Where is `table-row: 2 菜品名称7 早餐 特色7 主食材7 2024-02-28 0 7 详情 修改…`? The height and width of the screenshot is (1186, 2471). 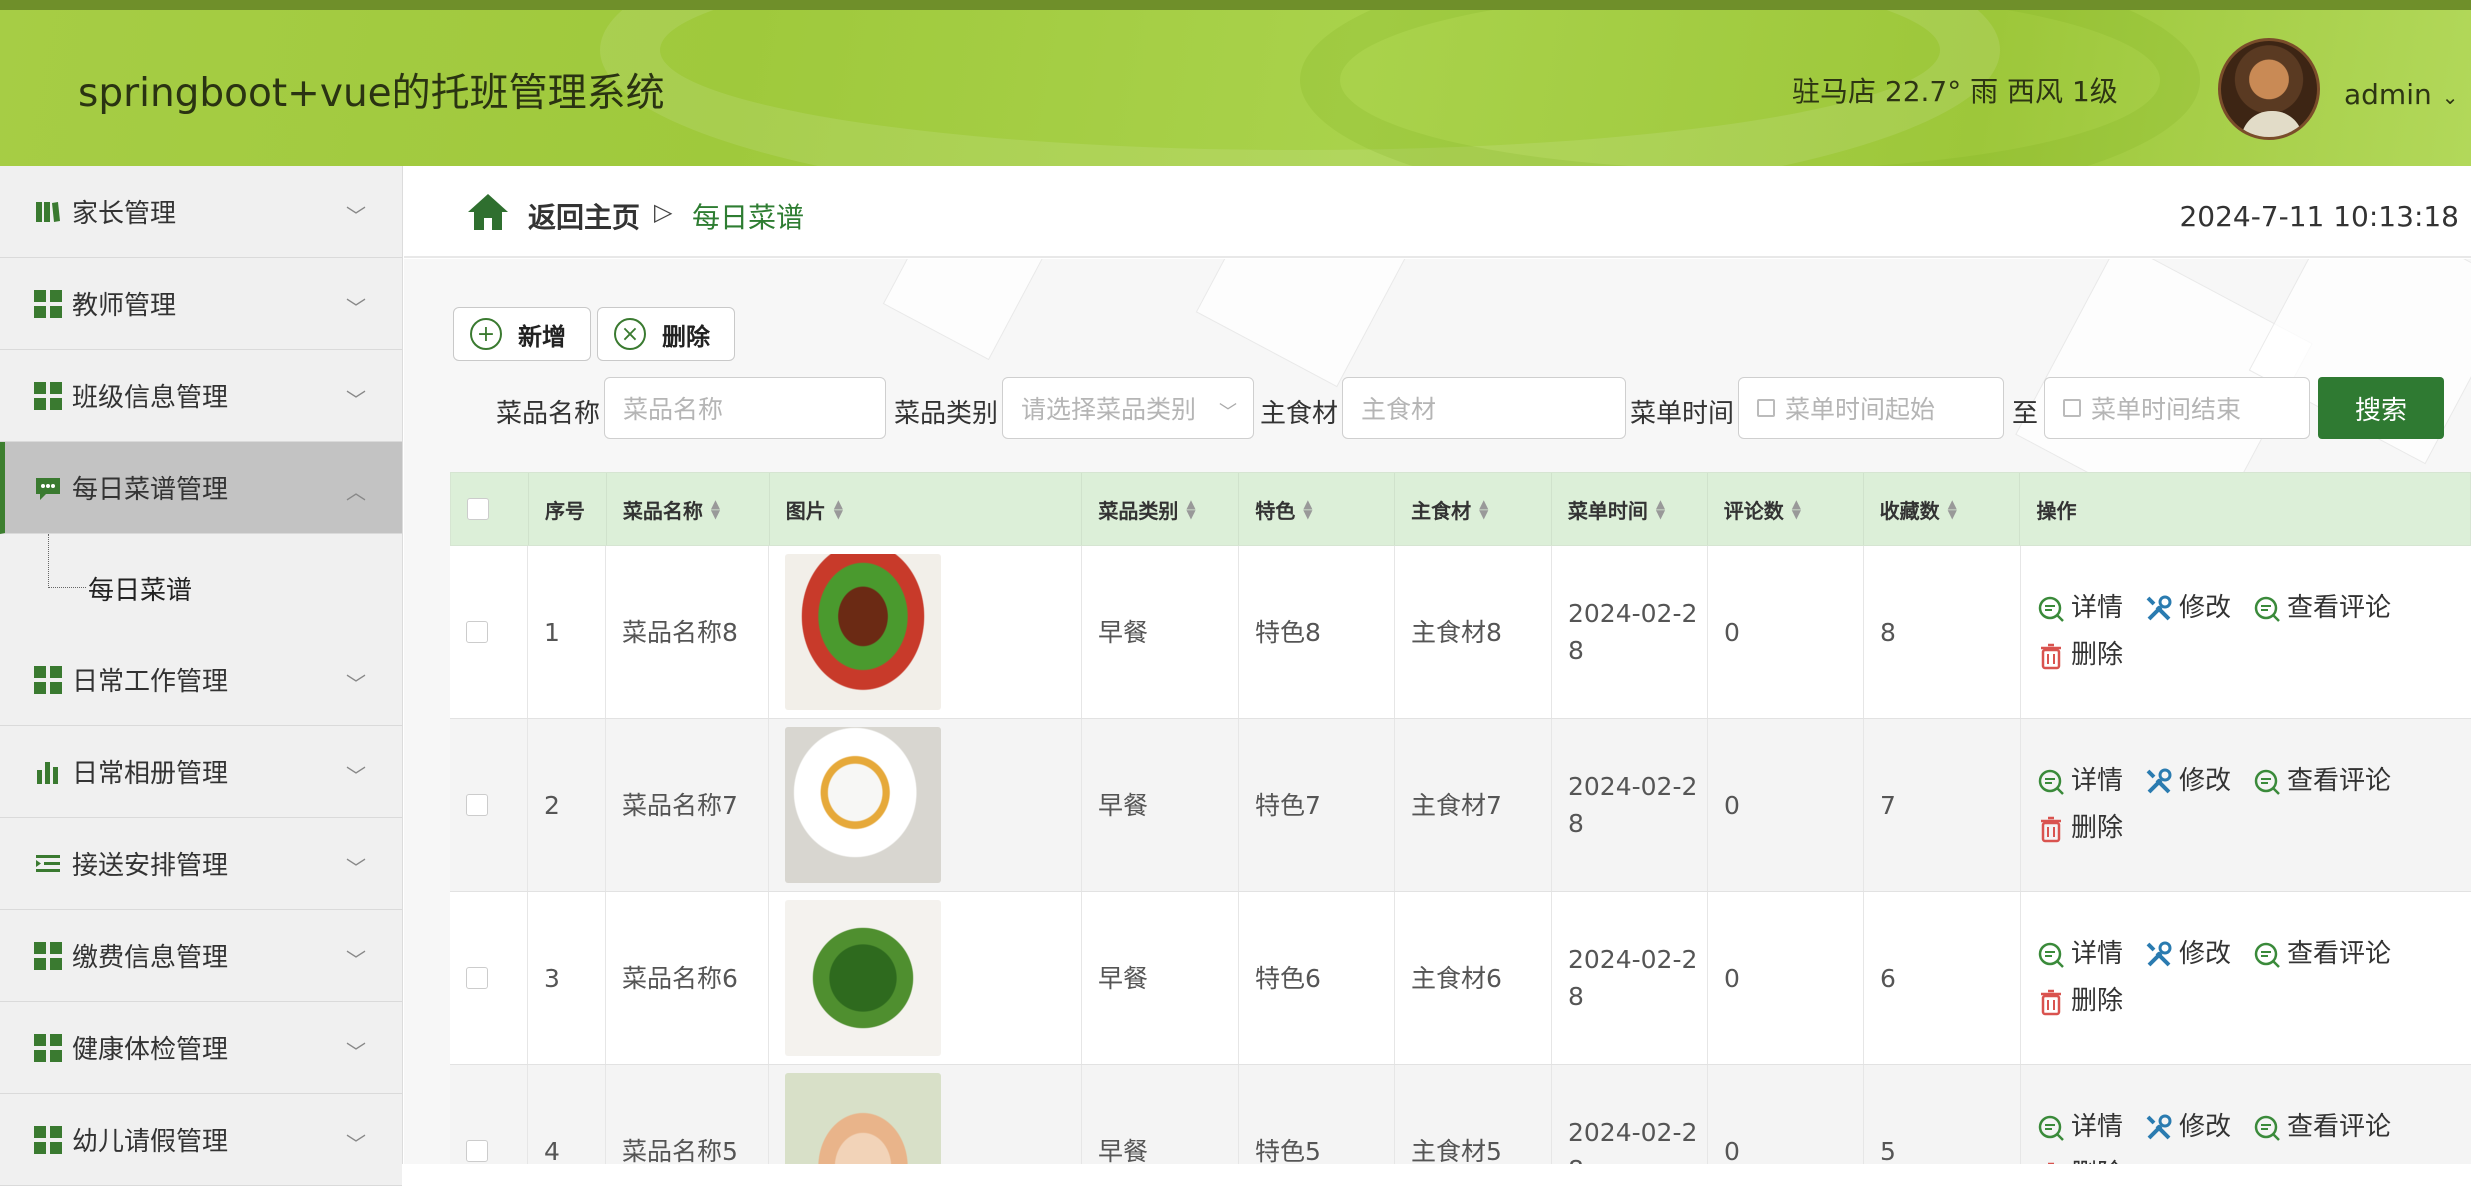
table-row: 2 菜品名称7 早餐 特色7 主食材7 2024-02-28 0 7 详情 修改… is located at coordinates (1460, 805).